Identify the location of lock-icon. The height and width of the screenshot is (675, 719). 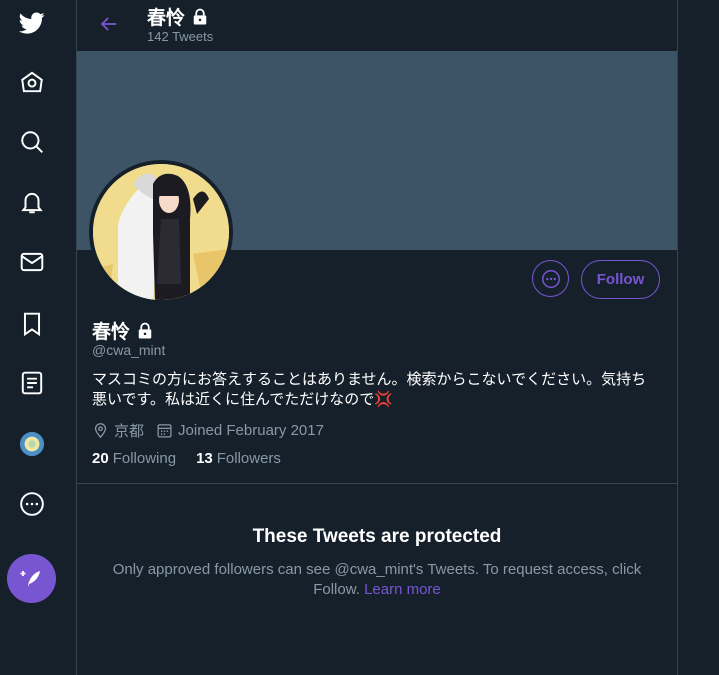
(200, 16).